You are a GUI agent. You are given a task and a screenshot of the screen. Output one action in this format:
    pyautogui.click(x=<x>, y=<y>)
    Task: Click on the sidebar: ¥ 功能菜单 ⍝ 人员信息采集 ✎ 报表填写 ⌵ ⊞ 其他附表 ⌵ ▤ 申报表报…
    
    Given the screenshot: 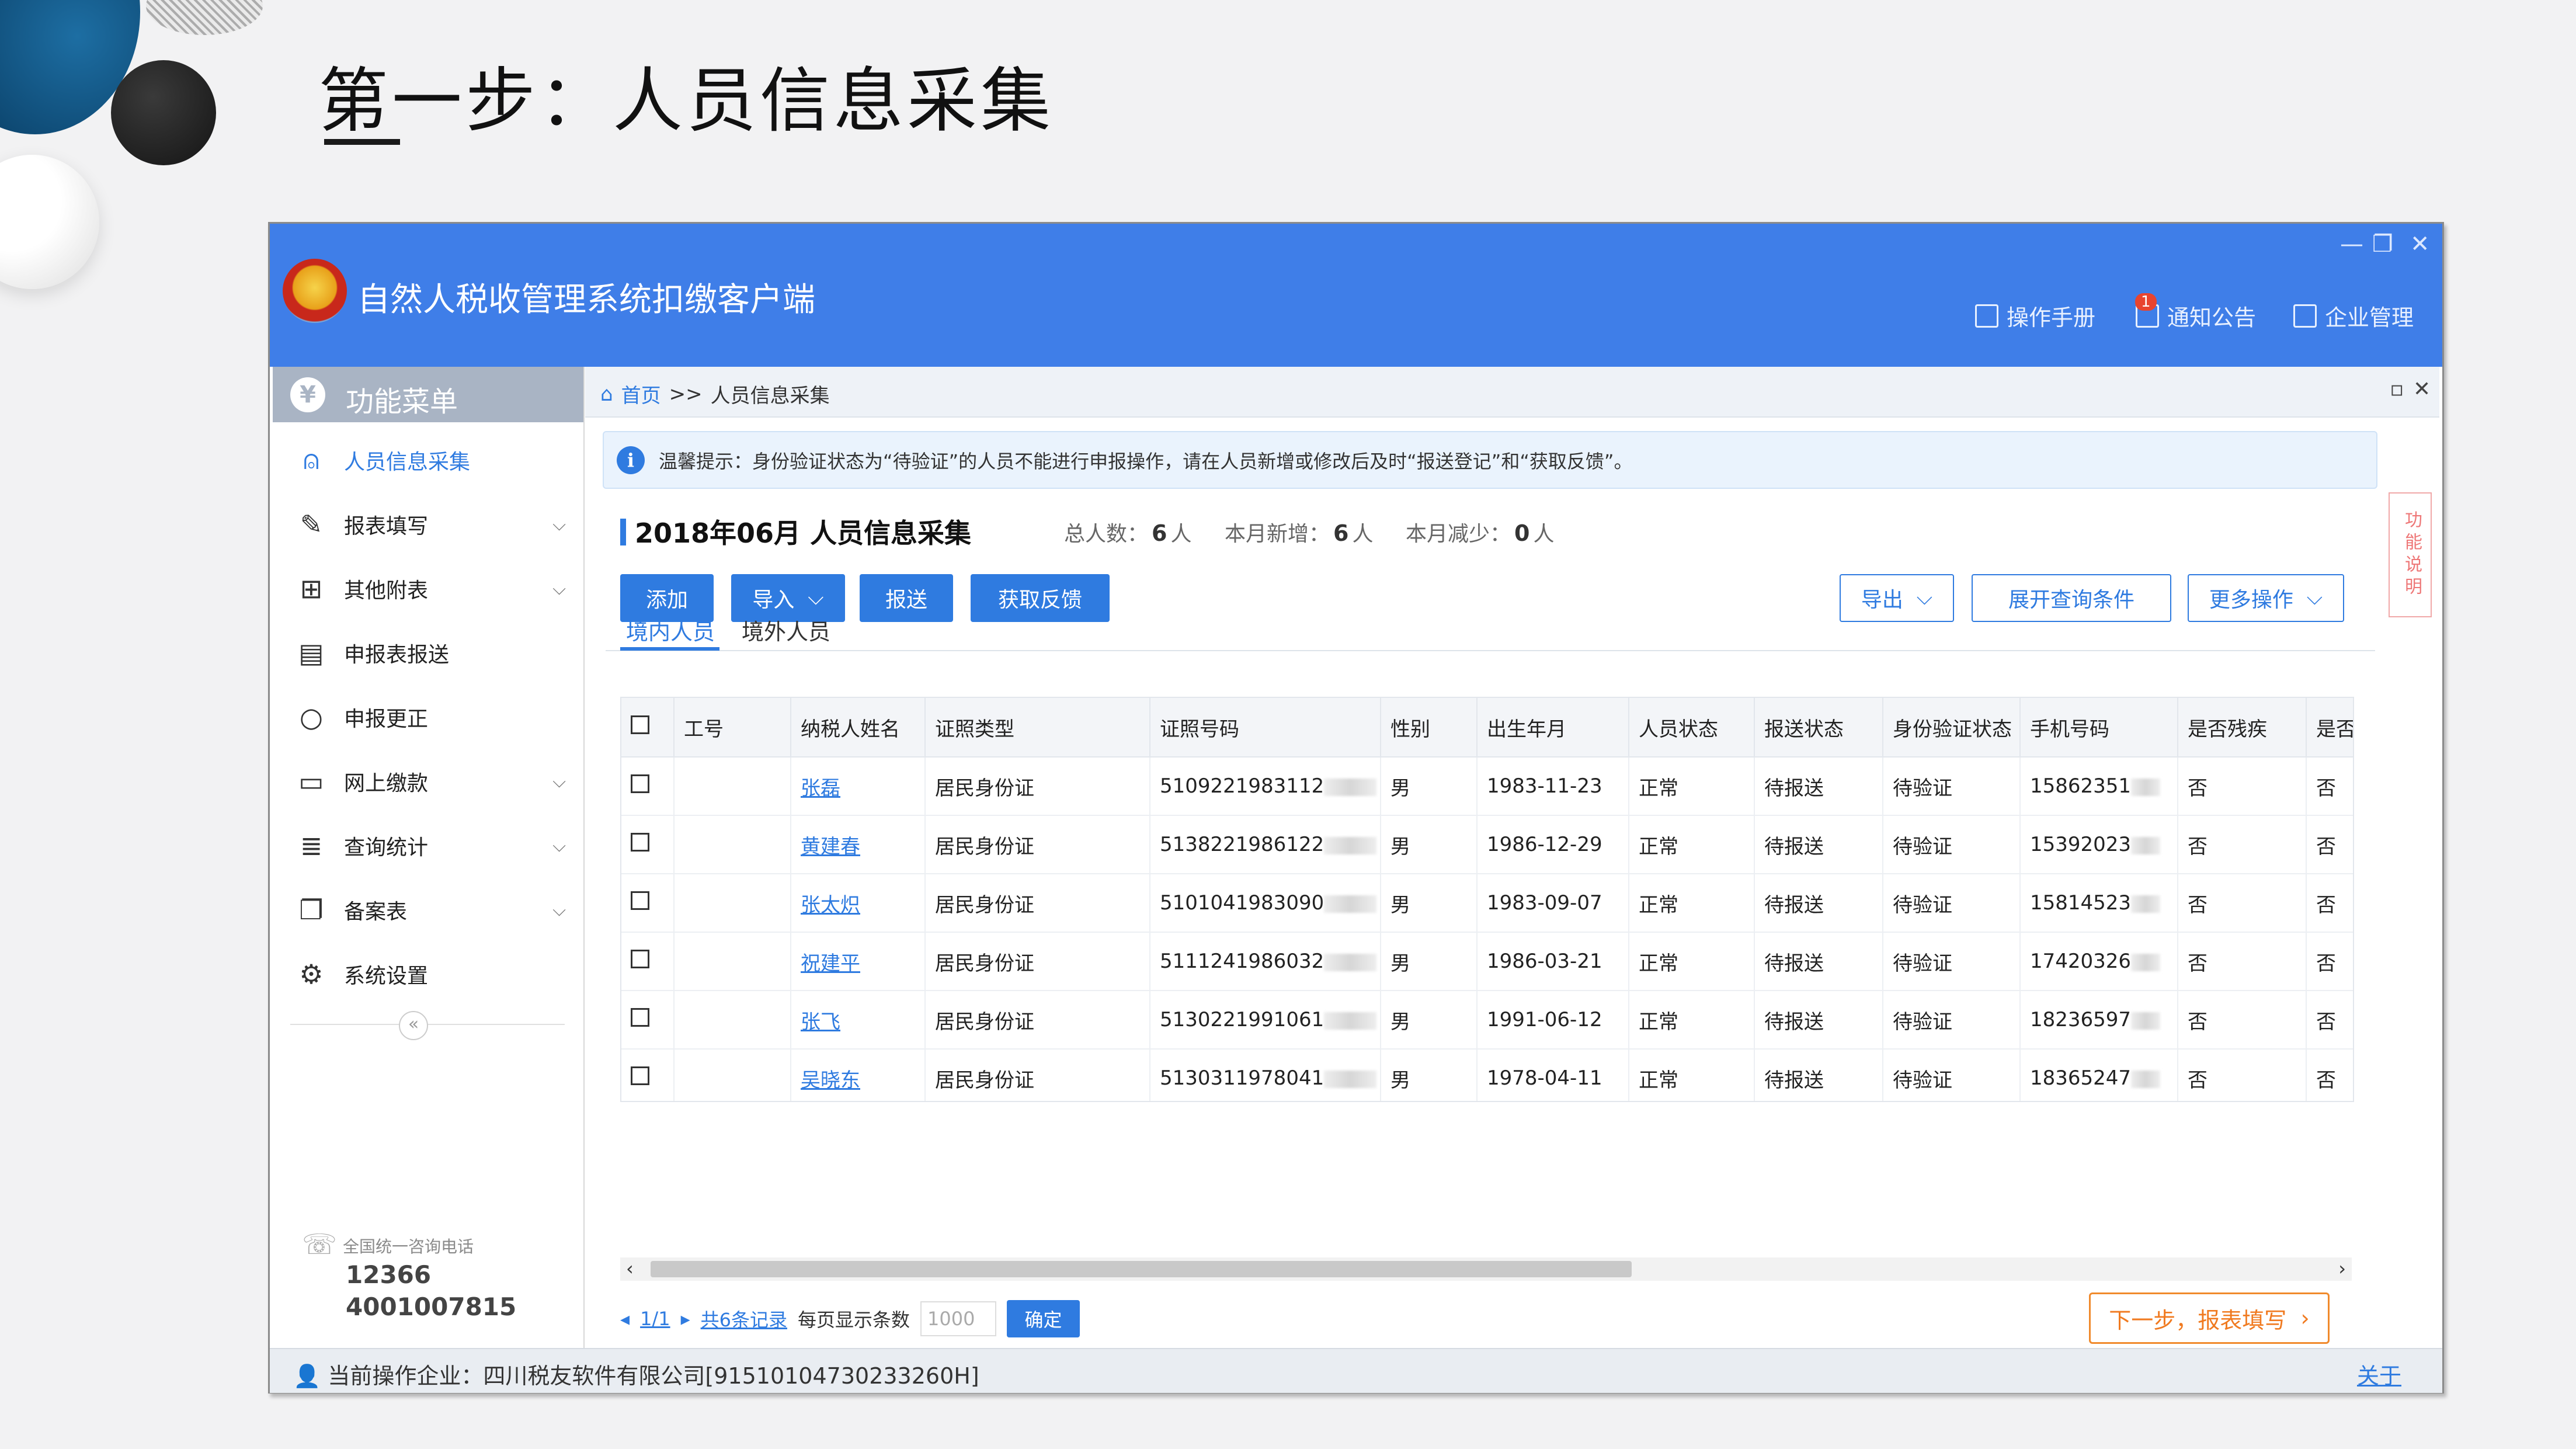 What is the action you would take?
    pyautogui.click(x=429, y=857)
    